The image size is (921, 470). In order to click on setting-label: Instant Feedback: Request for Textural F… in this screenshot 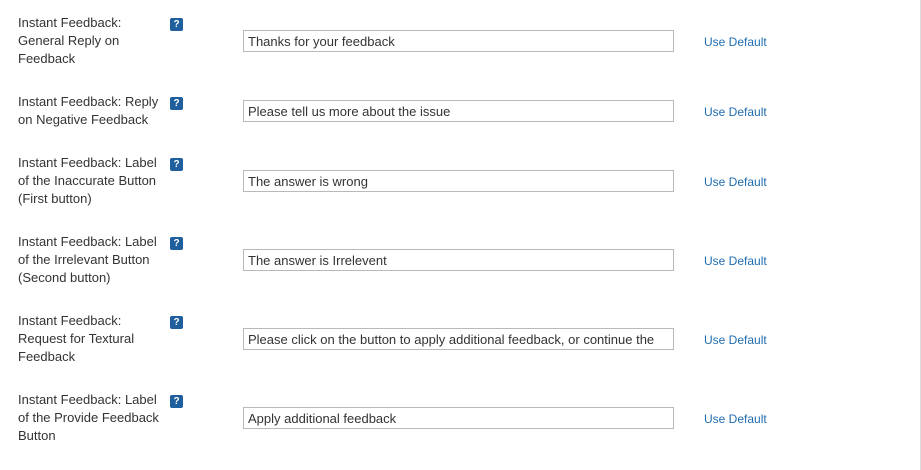, I will do `click(76, 338)`.